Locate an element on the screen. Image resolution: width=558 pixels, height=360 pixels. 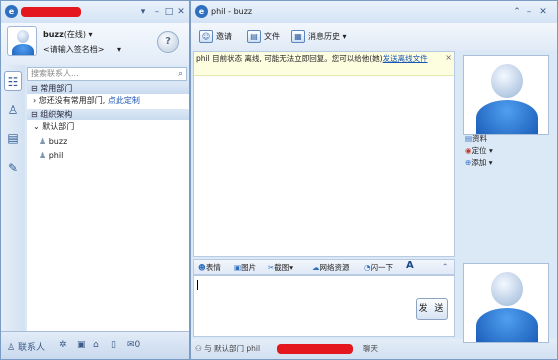
status-dropdown-icon: ▾ is located at coordinates (91, 34).